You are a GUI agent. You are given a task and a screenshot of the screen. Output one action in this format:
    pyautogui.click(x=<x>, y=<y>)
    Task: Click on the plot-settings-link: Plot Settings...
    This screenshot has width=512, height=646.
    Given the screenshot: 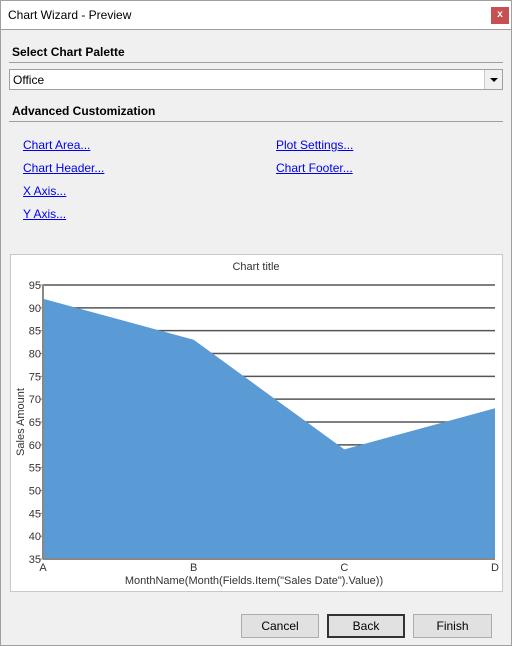 What is the action you would take?
    pyautogui.click(x=314, y=145)
    